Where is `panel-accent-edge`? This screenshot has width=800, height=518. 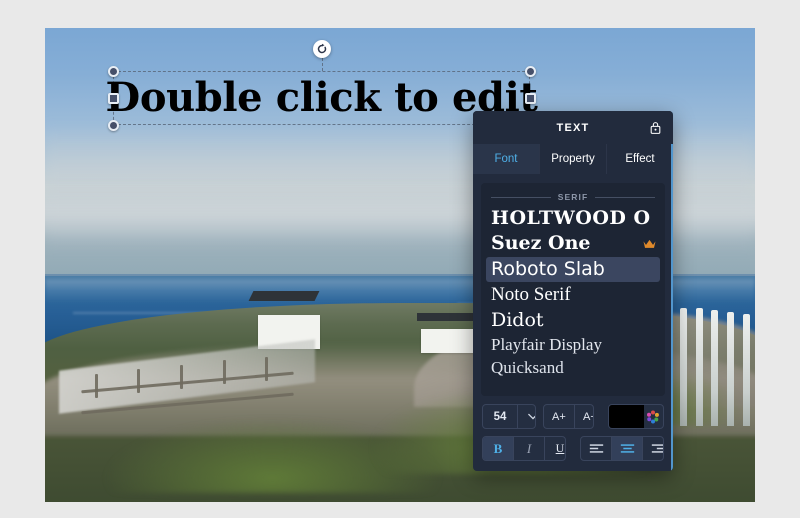
panel-accent-edge is located at coordinates (672, 291).